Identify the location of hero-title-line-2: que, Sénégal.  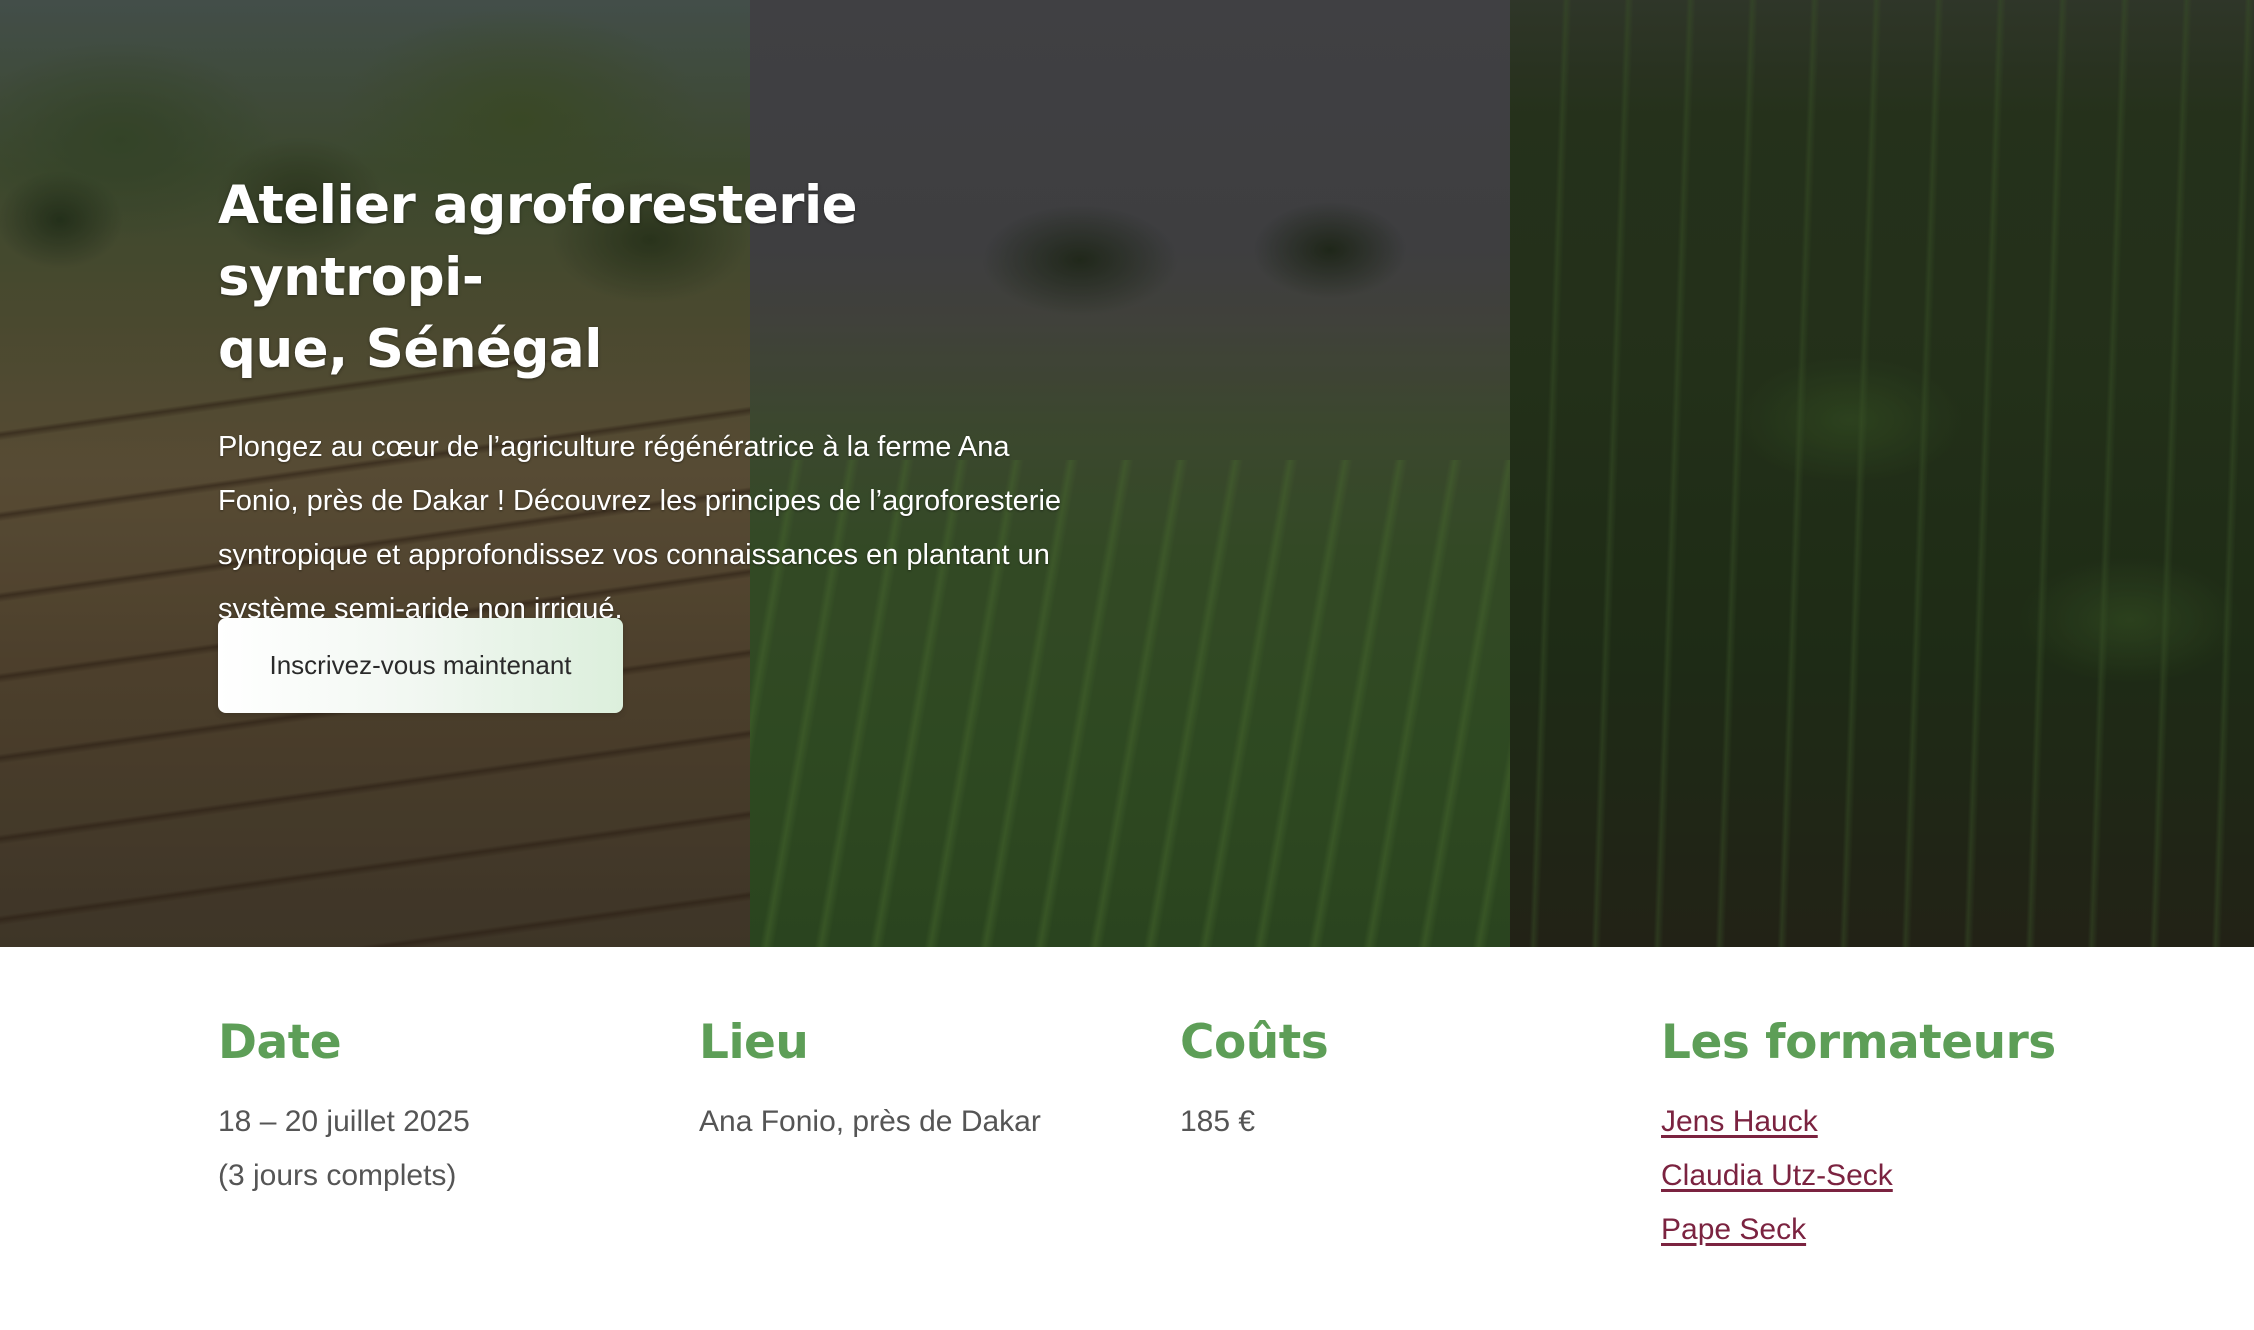
(410, 349).